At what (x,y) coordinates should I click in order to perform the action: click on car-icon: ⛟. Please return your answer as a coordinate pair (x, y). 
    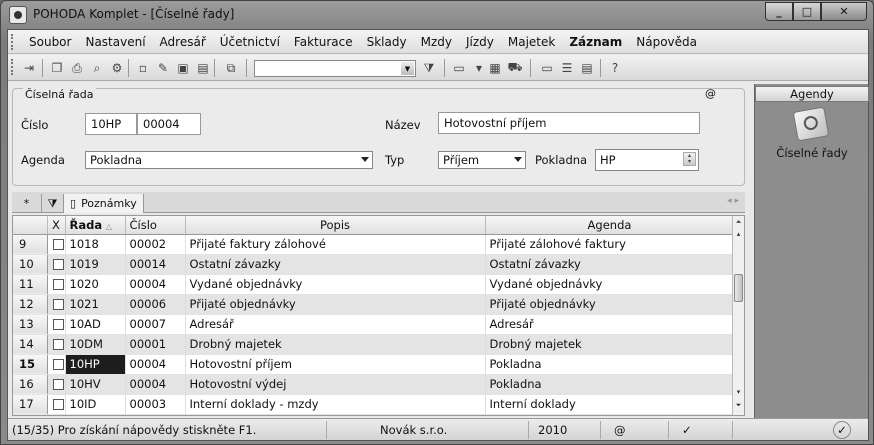
    Looking at the image, I should click on (515, 68).